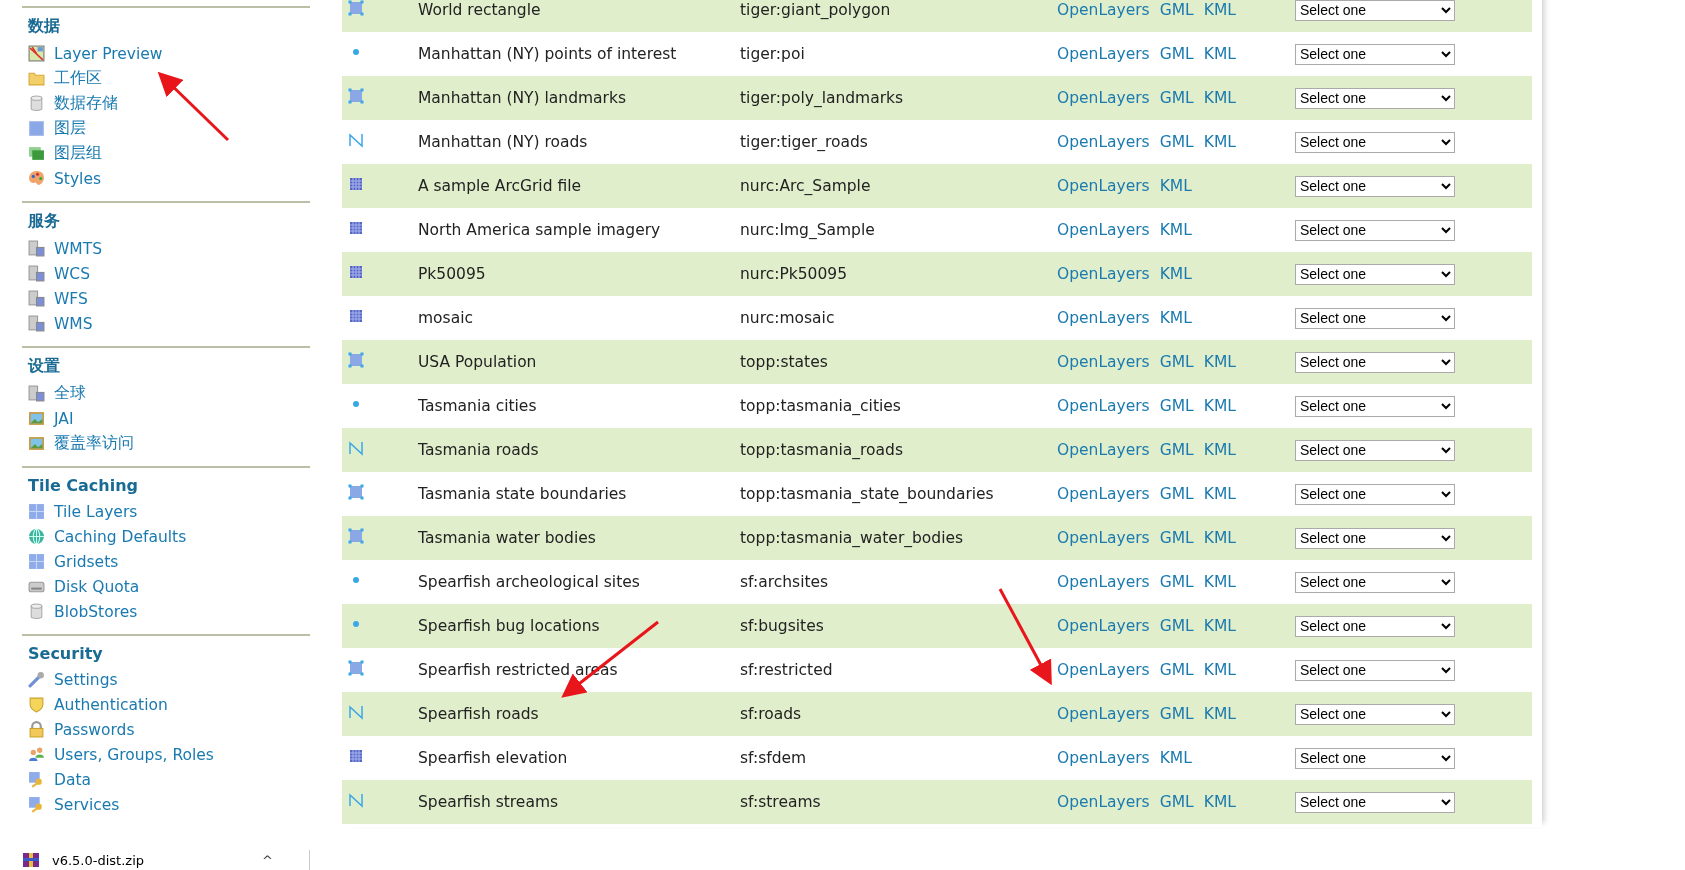 This screenshot has height=870, width=1685. What do you see at coordinates (97, 586) in the screenshot?
I see `menu-link: Disk Quota` at bounding box center [97, 586].